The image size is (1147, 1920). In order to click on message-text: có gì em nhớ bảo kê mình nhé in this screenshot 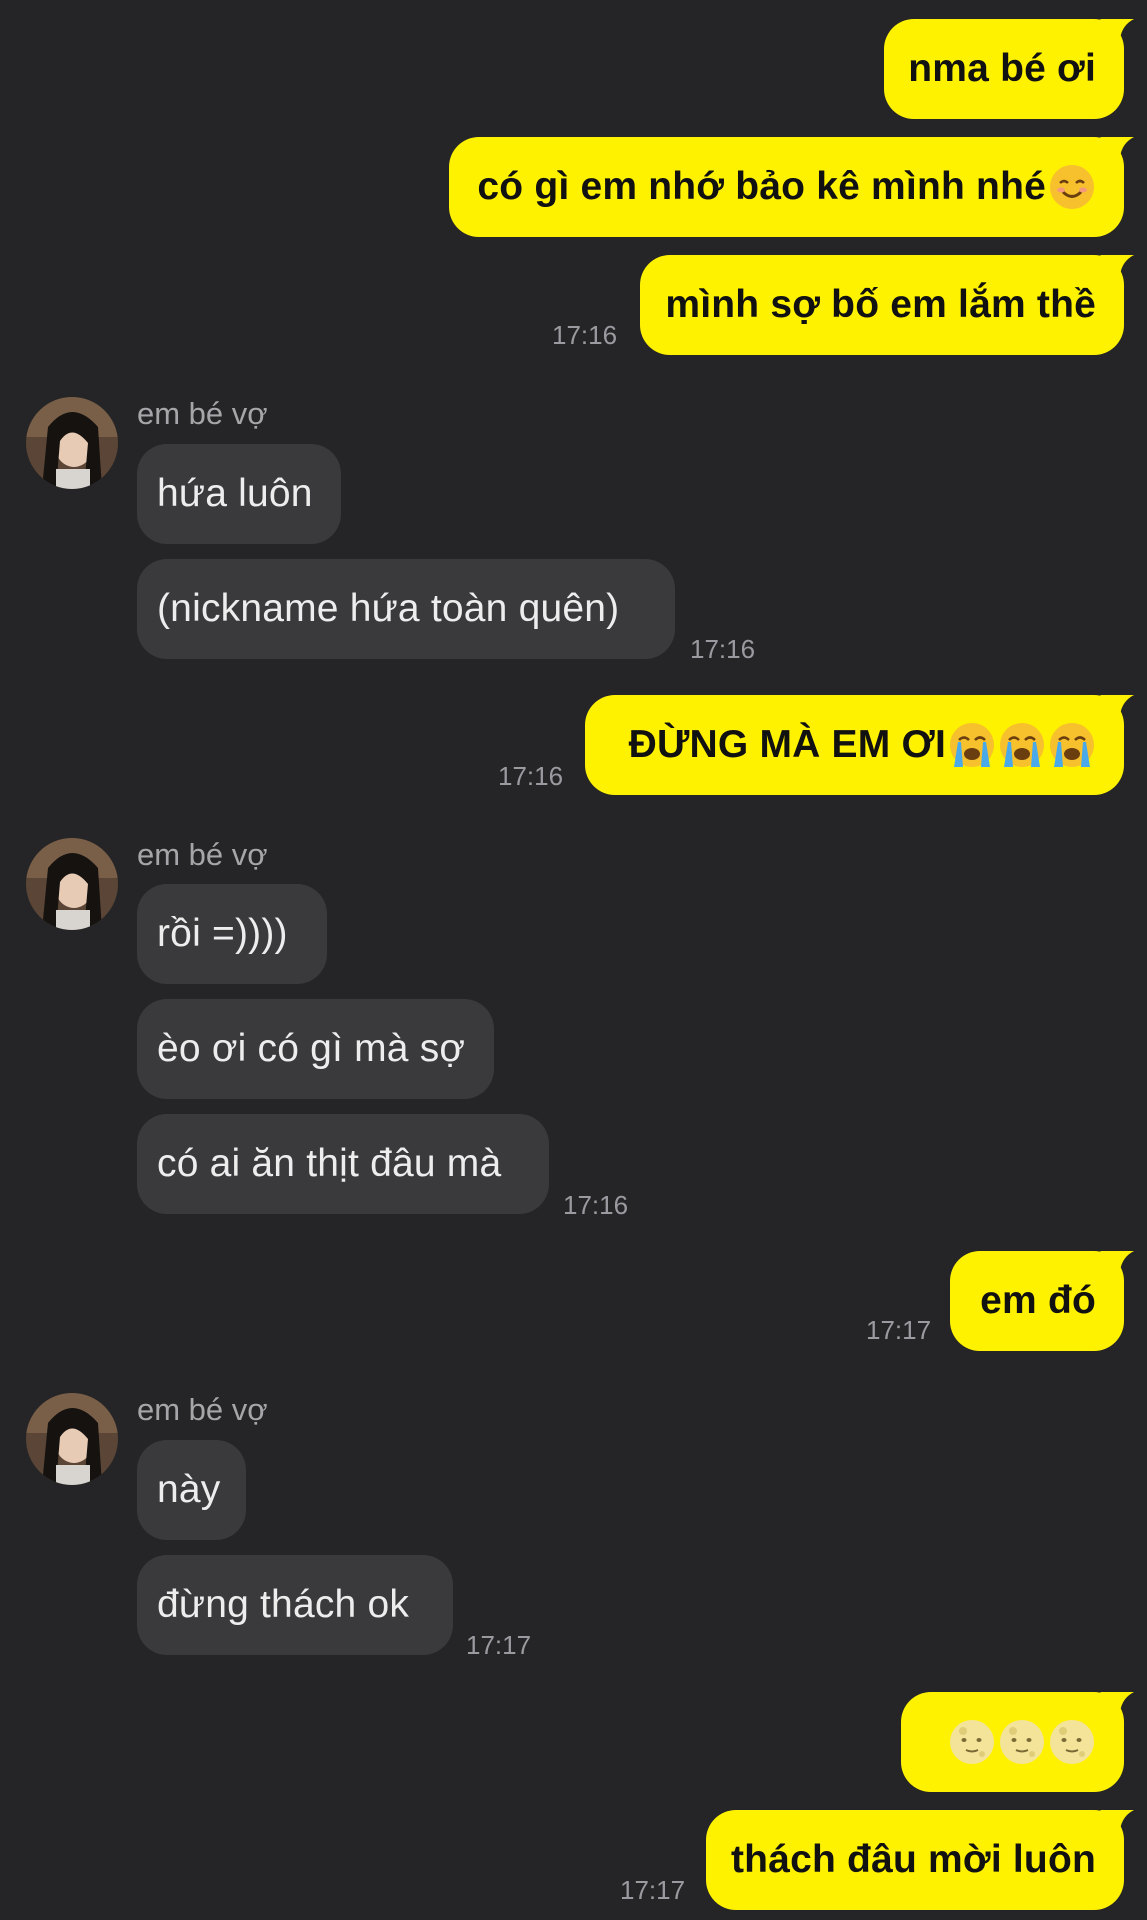, I will do `click(761, 186)`.